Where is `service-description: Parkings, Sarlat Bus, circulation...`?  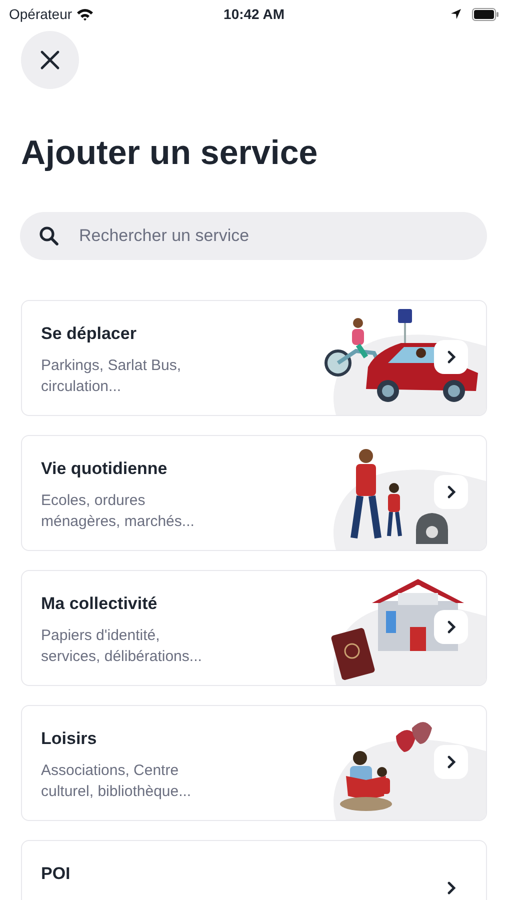 service-description: Parkings, Sarlat Bus, circulation... is located at coordinates (111, 376).